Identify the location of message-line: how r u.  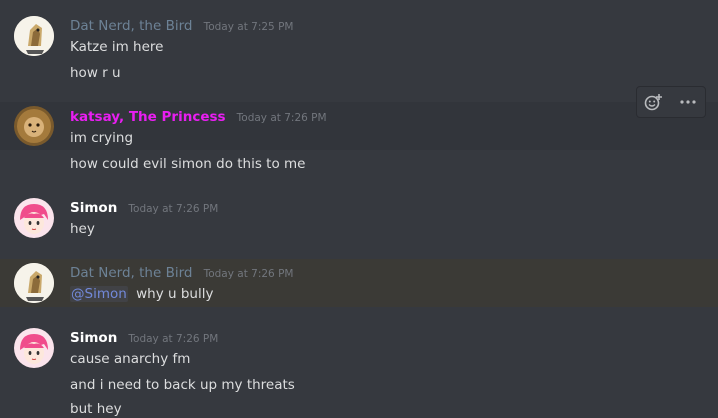
(95, 73).